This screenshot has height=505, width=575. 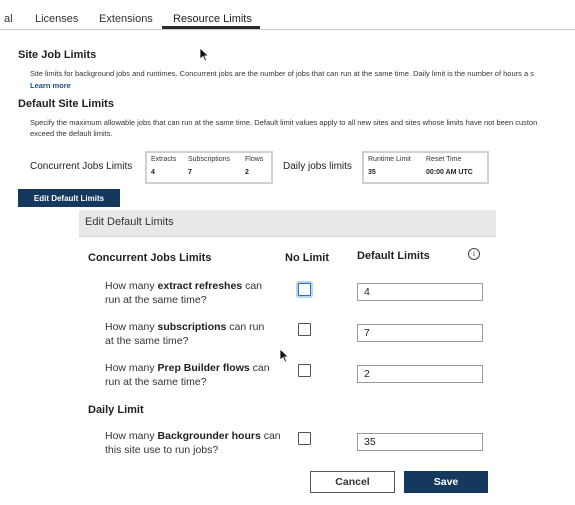 I want to click on default-site-limits-description-2: exceed the default limits., so click(x=71, y=133).